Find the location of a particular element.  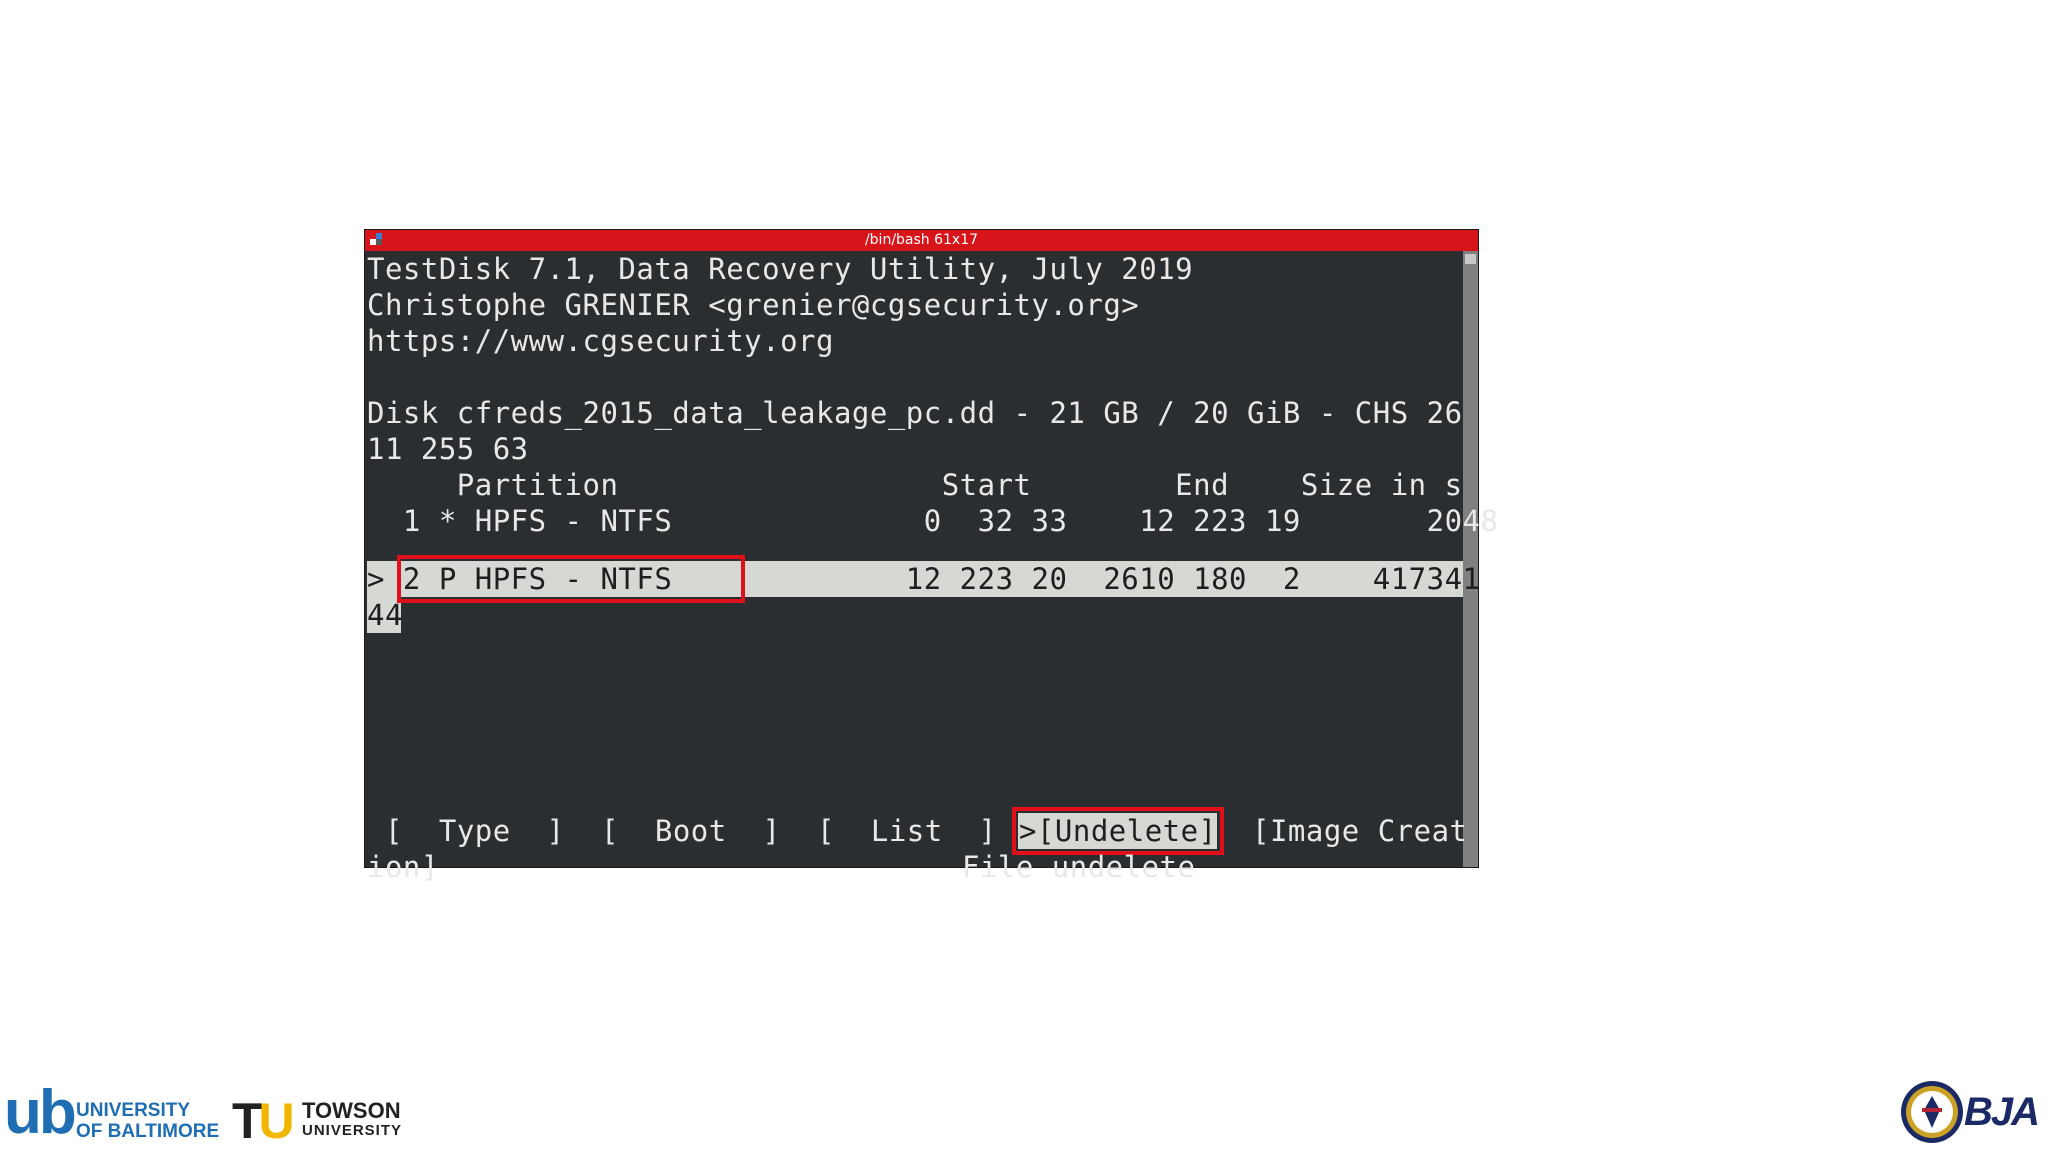

annotation-box-undelete is located at coordinates (1118, 831).